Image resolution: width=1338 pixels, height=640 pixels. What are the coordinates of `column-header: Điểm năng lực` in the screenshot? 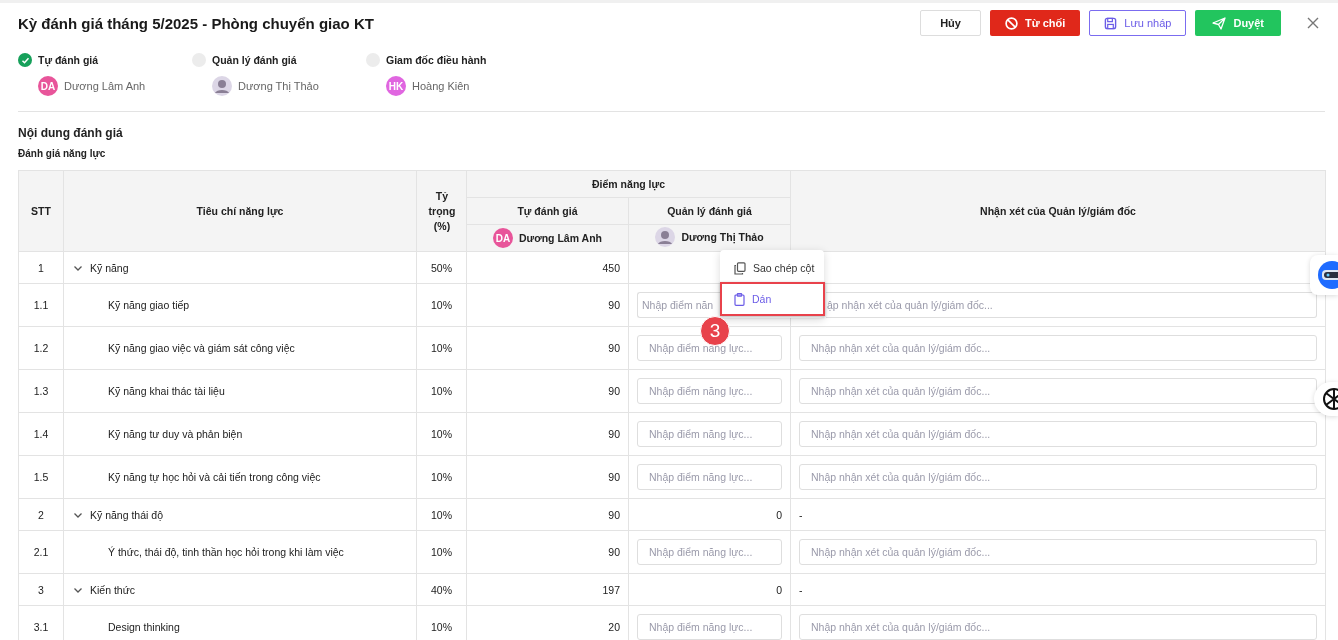 It's located at (628, 184).